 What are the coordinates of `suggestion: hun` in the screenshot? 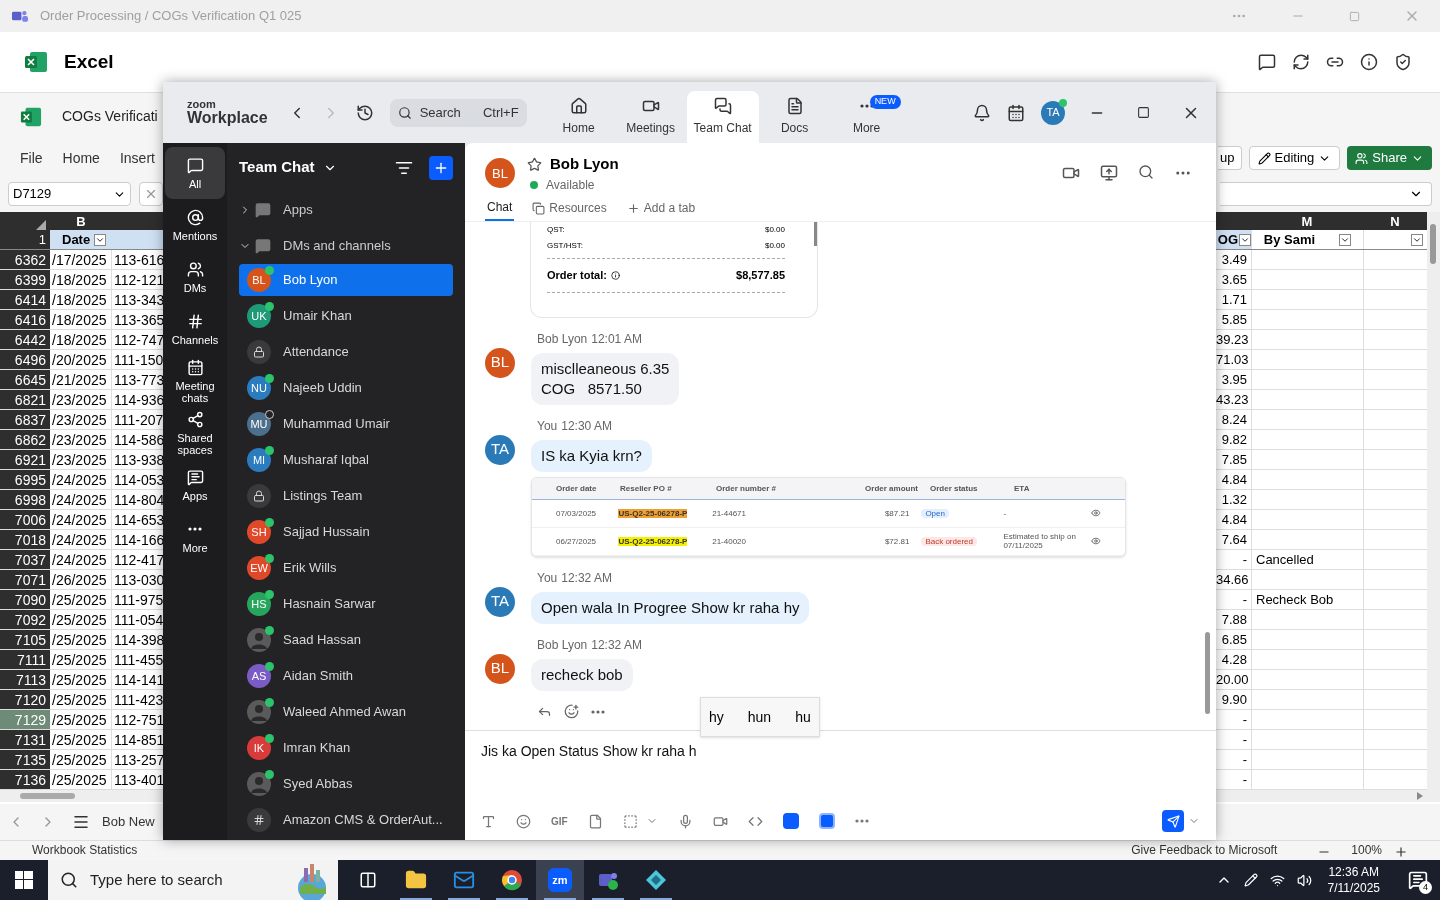 It's located at (759, 717).